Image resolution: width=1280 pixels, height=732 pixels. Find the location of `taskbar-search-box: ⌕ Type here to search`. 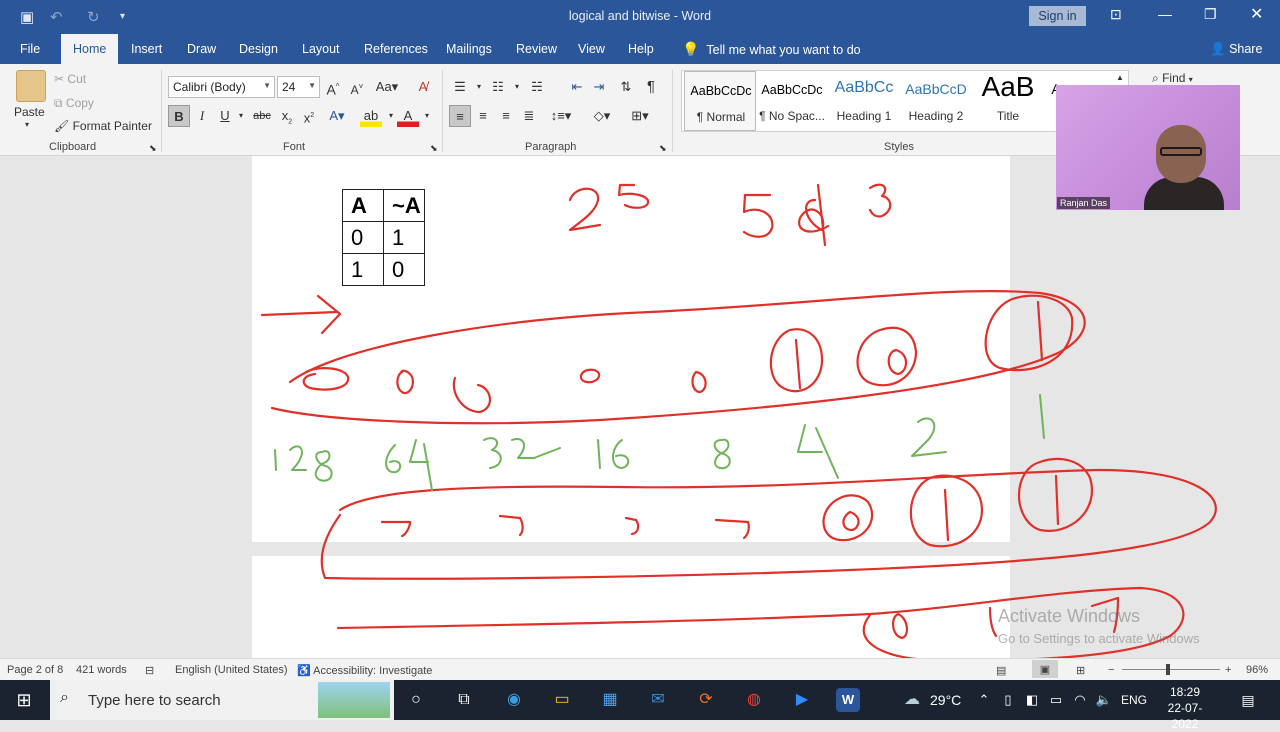

taskbar-search-box: ⌕ Type here to search is located at coordinates (222, 700).